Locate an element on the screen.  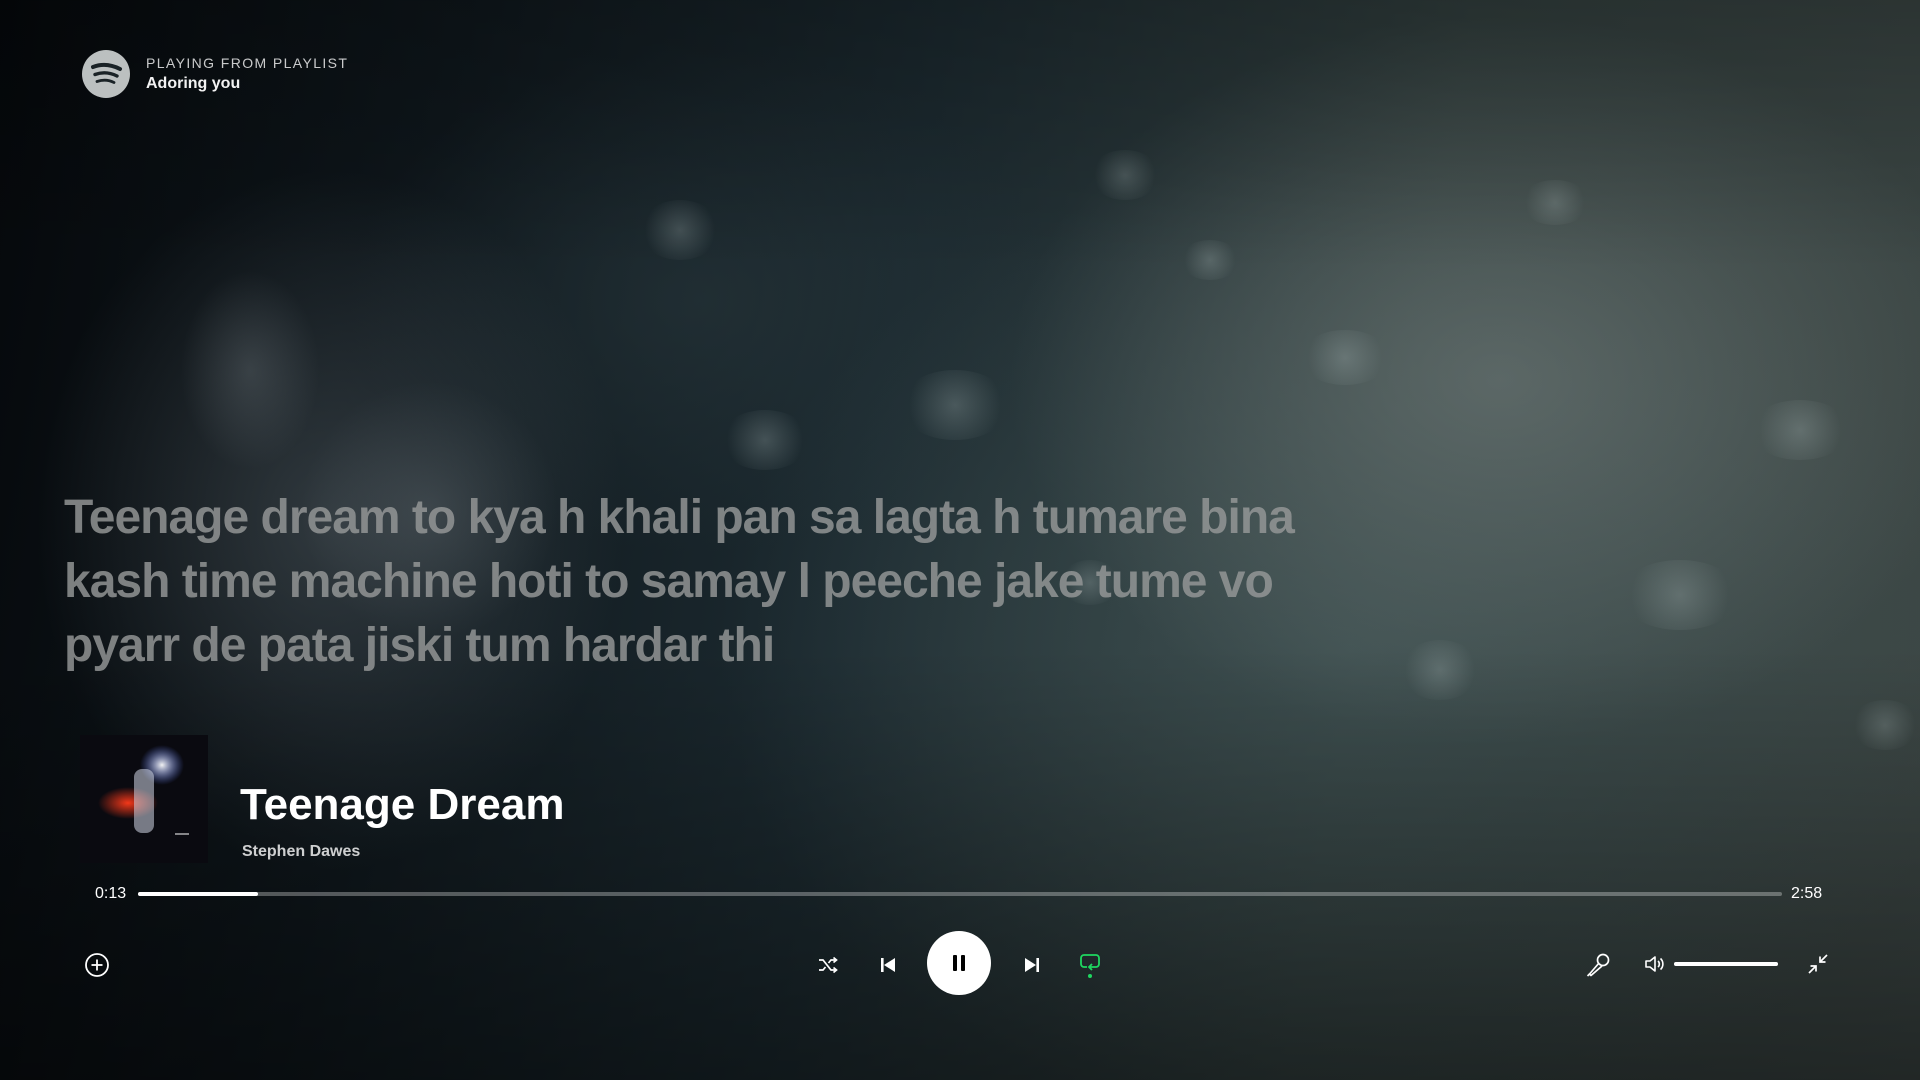
add-circle-icon is located at coordinates (97, 965).